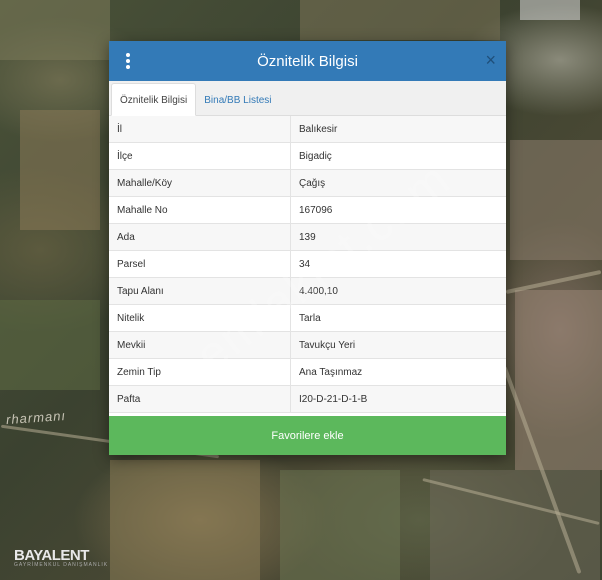  I want to click on dialog-header: Öznitelik Bilgisi ×, so click(307, 61).